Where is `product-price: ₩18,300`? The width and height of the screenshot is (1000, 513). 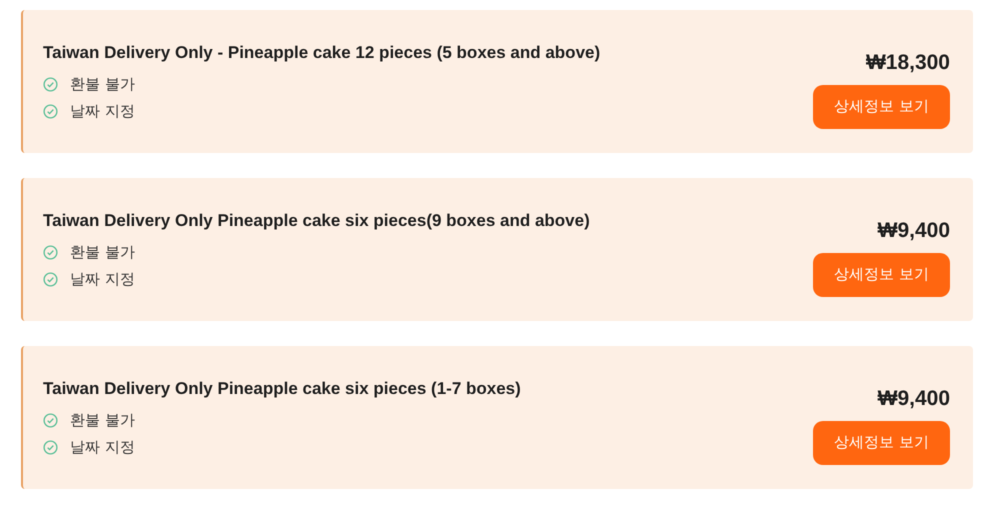 product-price: ₩18,300 is located at coordinates (908, 62).